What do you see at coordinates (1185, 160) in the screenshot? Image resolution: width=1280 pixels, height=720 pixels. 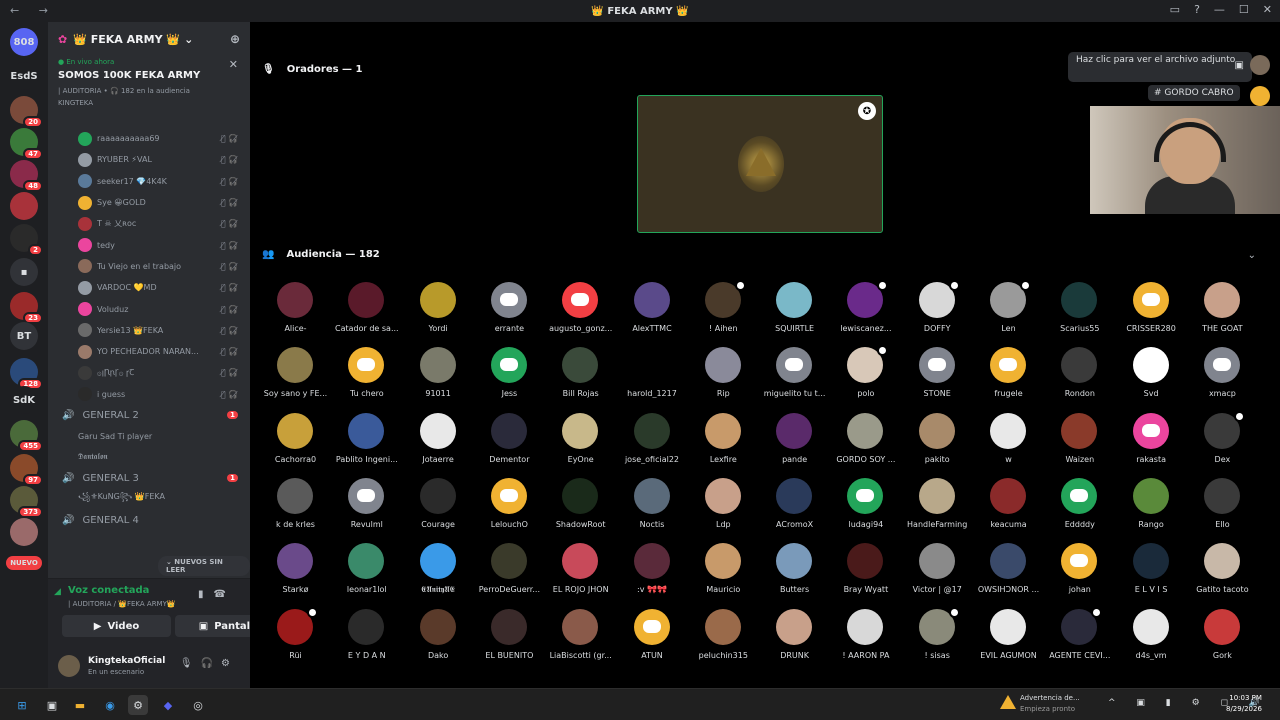 I see `webcam-overlay` at bounding box center [1185, 160].